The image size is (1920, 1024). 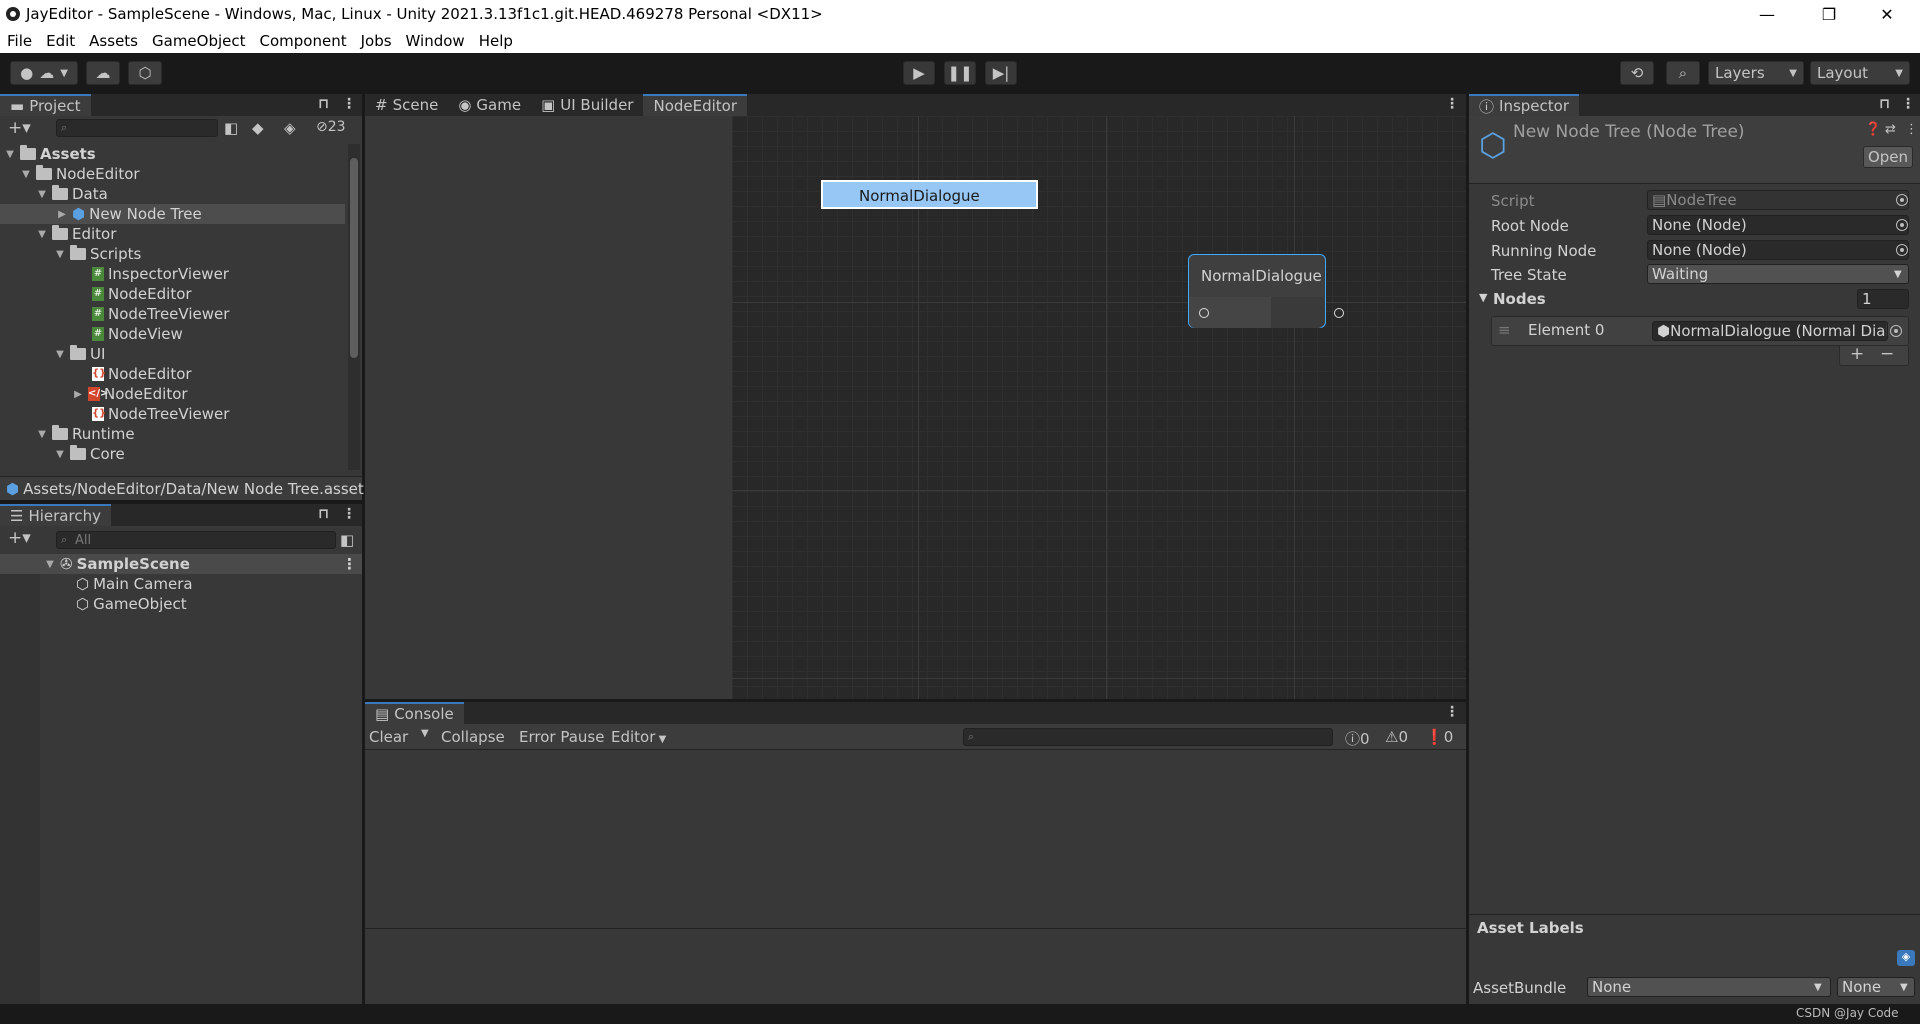 What do you see at coordinates (929, 194) in the screenshot?
I see `node-list-item: NormalDialogue` at bounding box center [929, 194].